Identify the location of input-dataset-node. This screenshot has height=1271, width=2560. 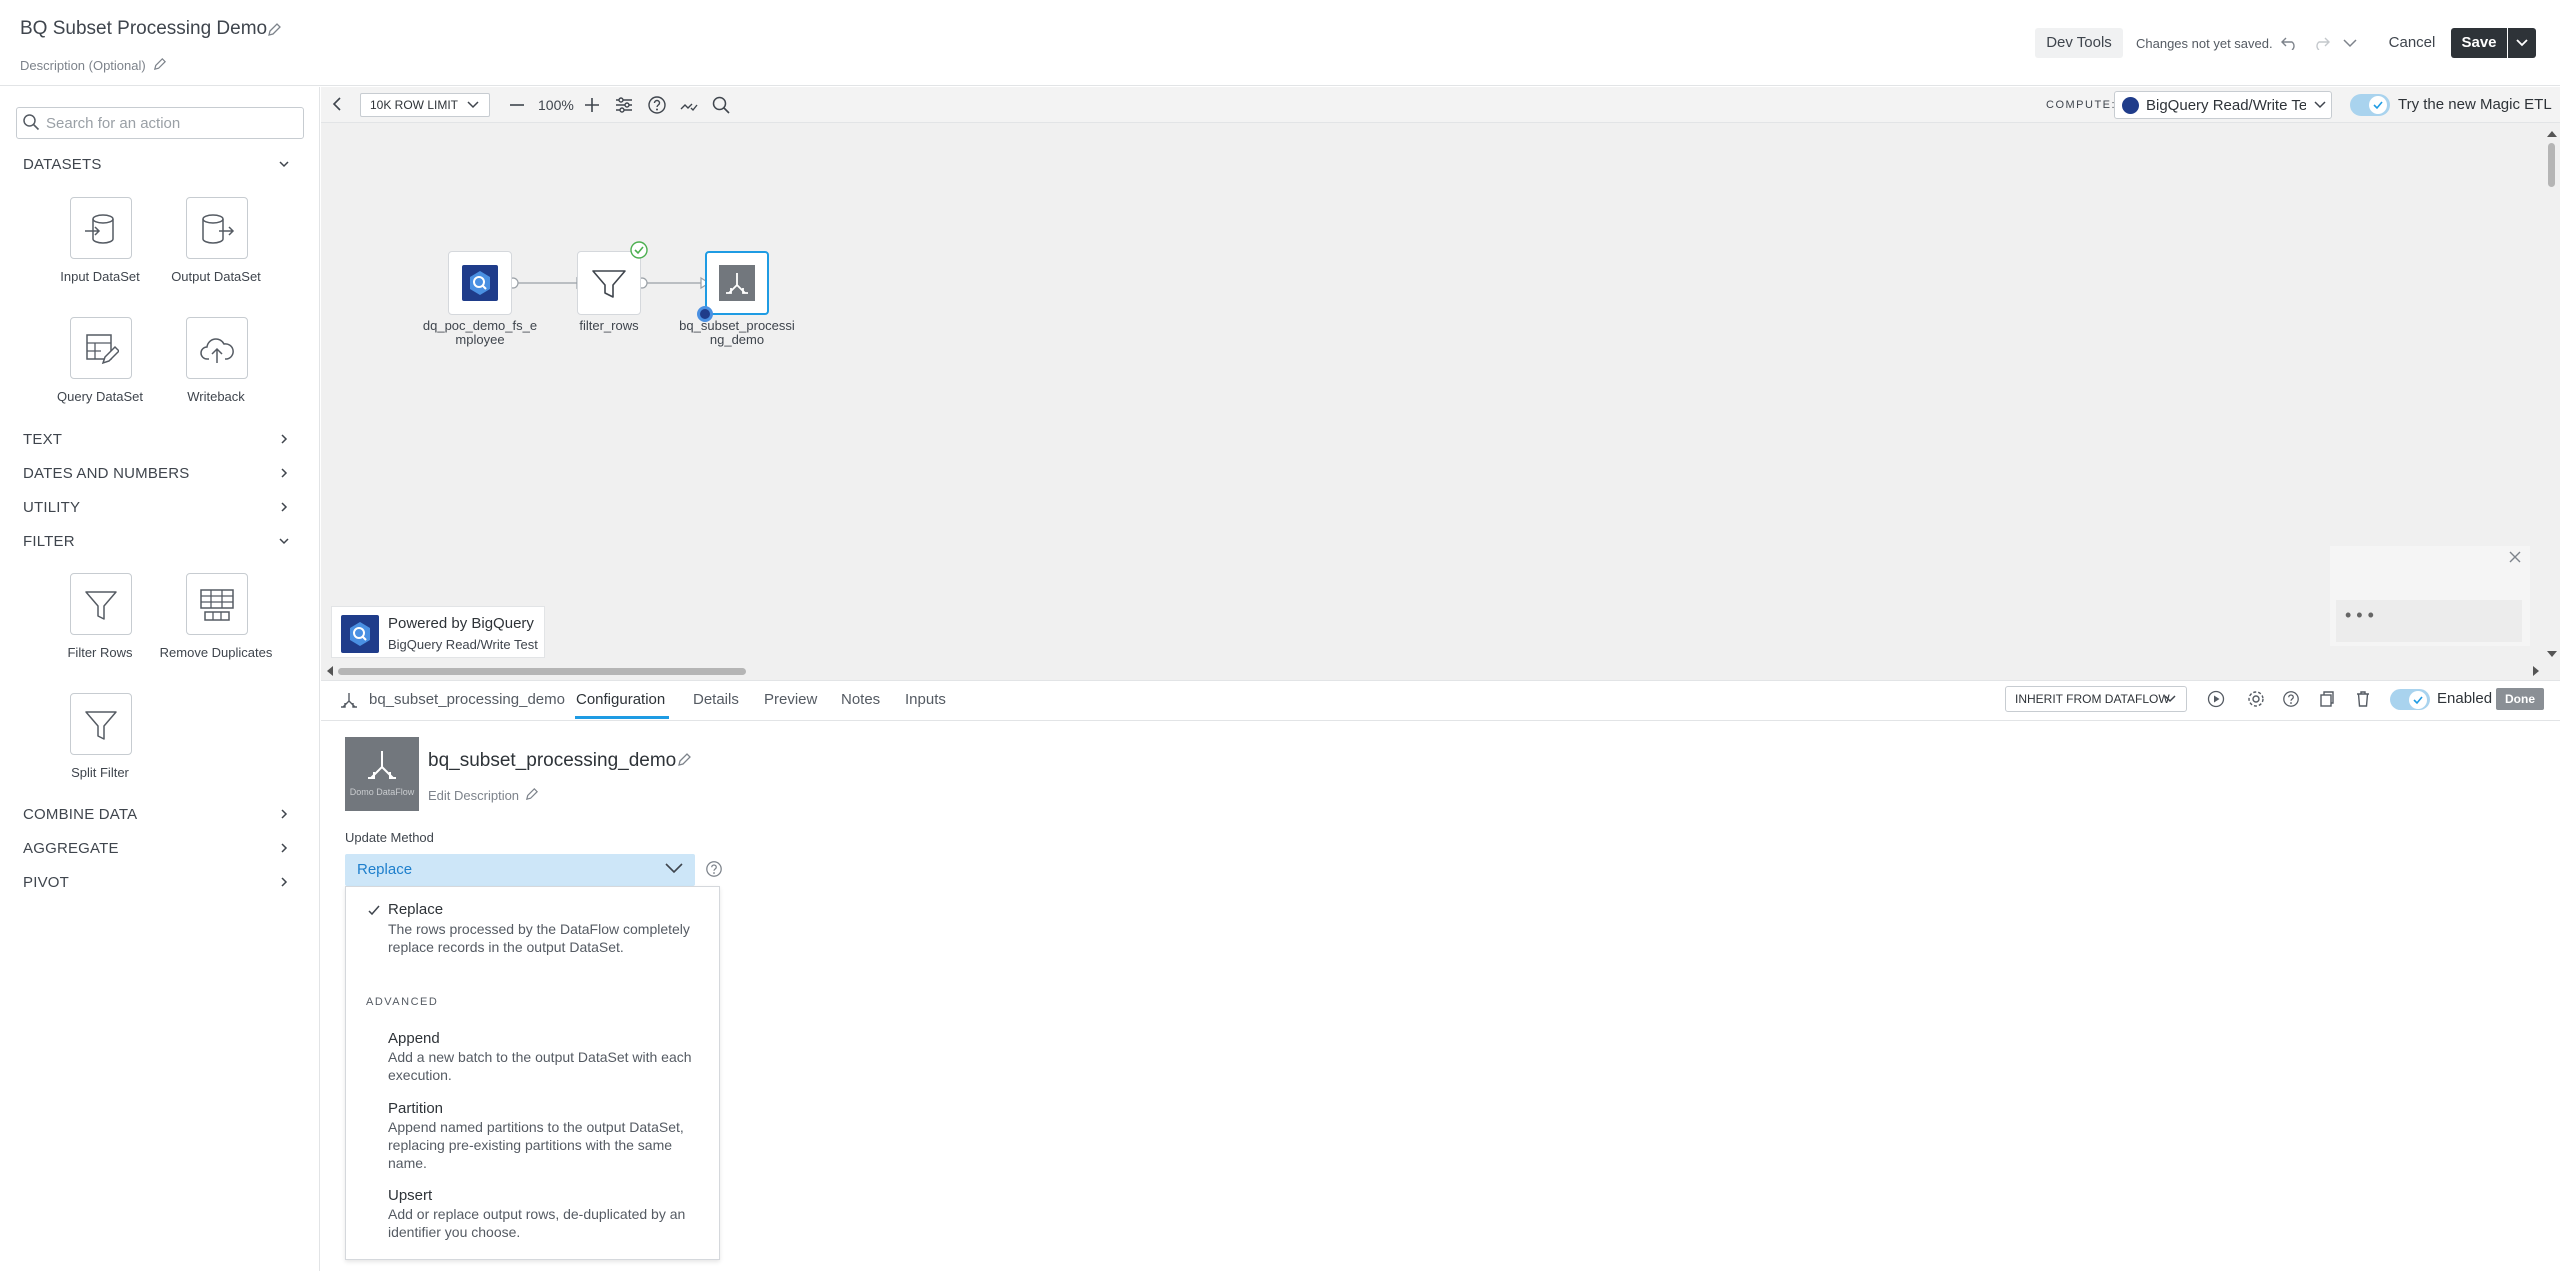
(480, 283).